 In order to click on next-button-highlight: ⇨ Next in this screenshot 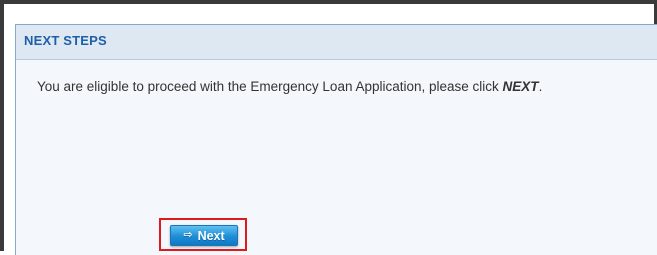, I will do `click(203, 234)`.